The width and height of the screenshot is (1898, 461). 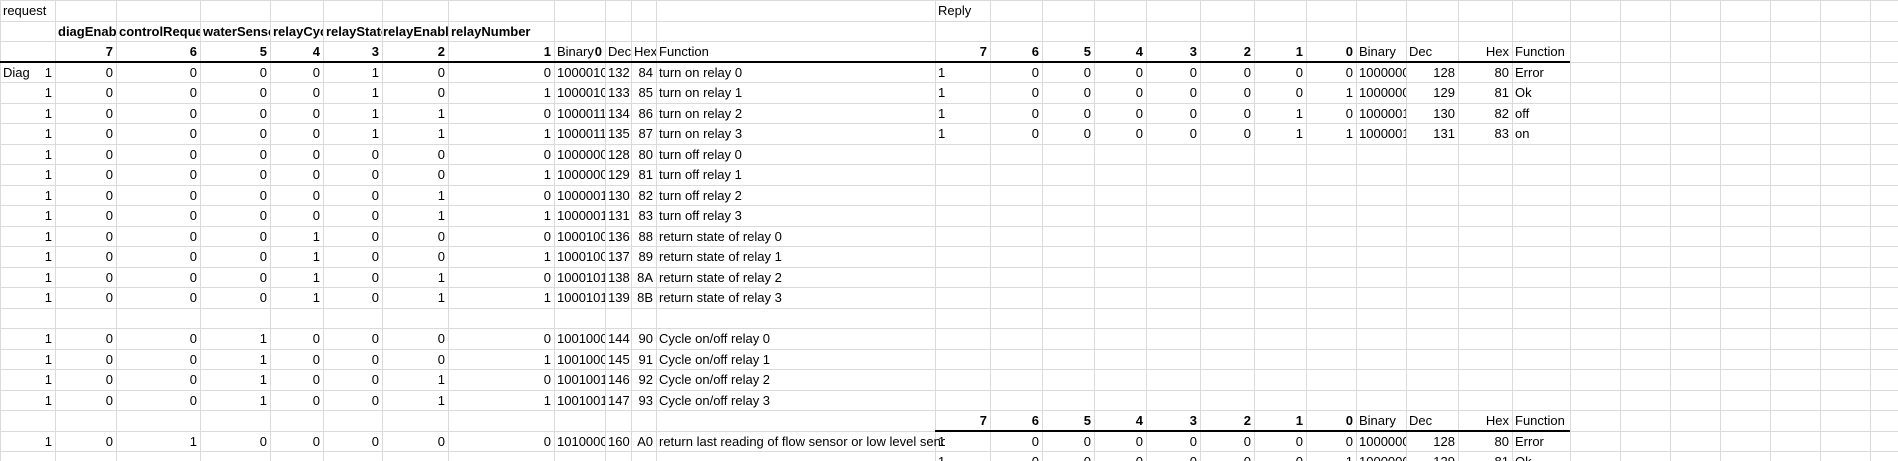 What do you see at coordinates (618, 52) in the screenshot?
I see `dec-header: Dec` at bounding box center [618, 52].